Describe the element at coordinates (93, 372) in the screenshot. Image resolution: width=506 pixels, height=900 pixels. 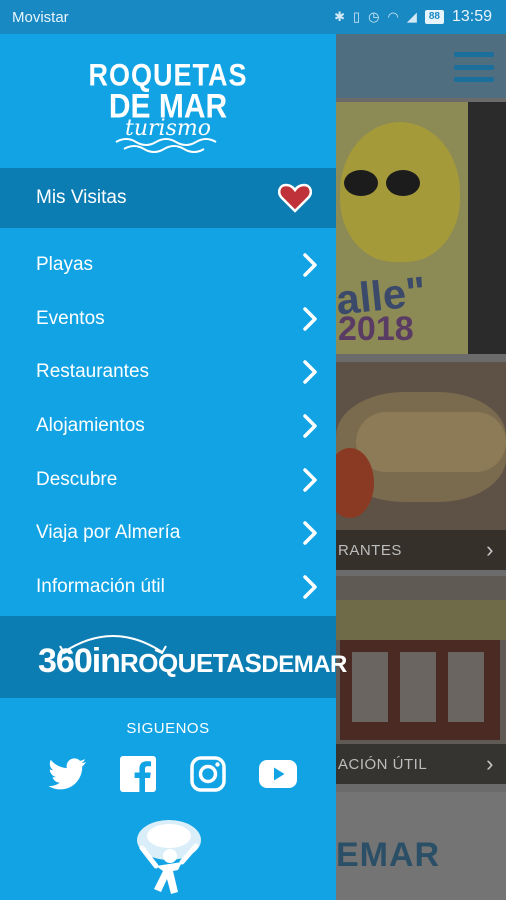
I see `menu-item-label: Restaurantes` at that location.